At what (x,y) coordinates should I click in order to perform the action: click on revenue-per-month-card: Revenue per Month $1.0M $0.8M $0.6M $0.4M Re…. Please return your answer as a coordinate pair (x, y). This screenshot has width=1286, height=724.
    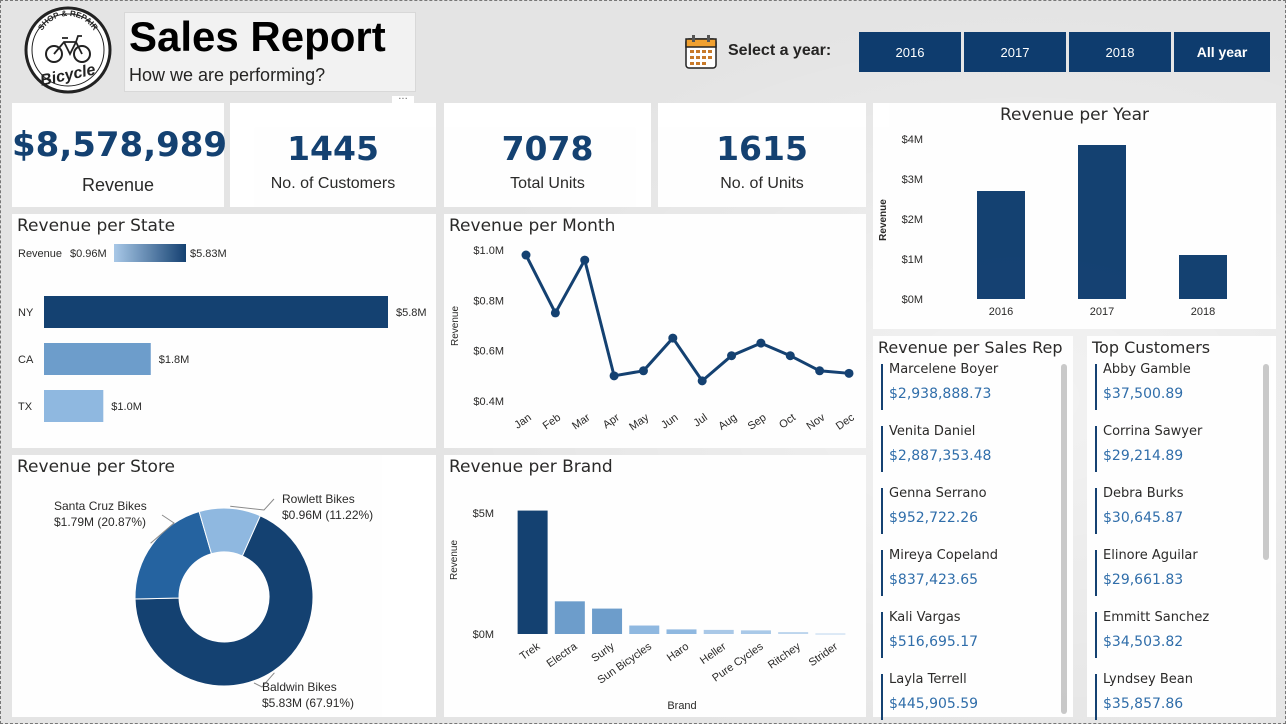
    Looking at the image, I should click on (655, 331).